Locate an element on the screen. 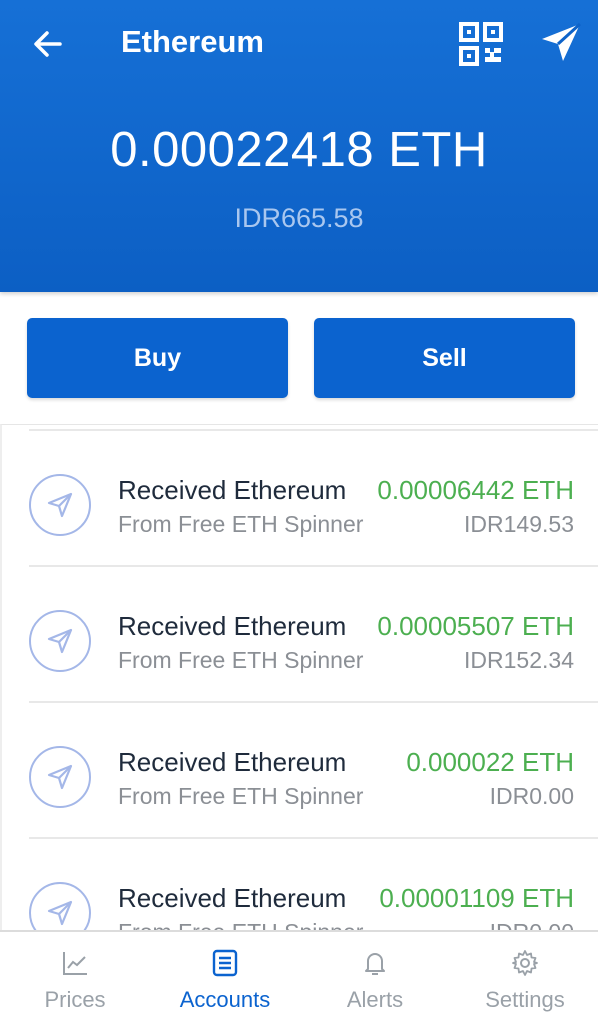  page-title: Ethereum is located at coordinates (192, 41).